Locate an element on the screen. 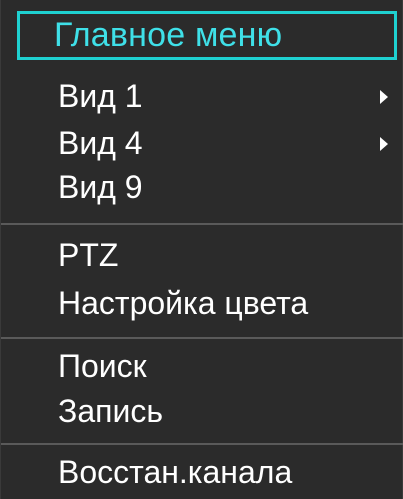 The image size is (403, 499). menu-item-label: Запись is located at coordinates (110, 411).